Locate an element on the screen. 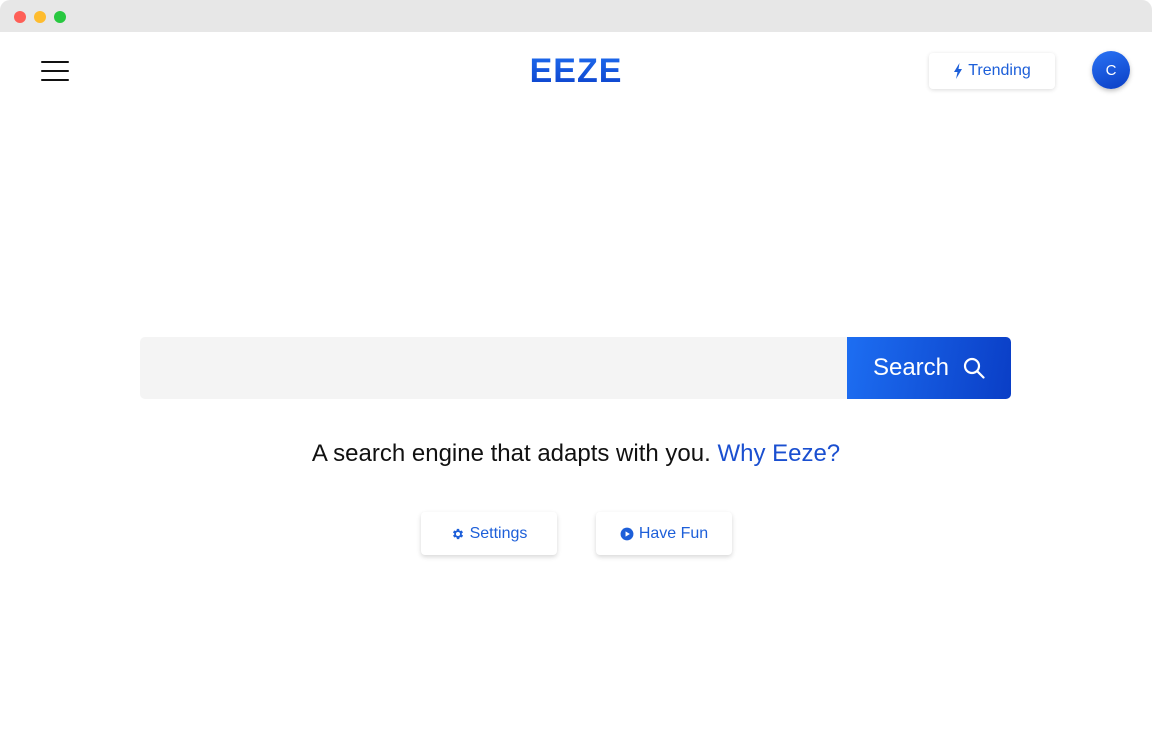 The image size is (1152, 732). trending-button: Trending is located at coordinates (992, 71).